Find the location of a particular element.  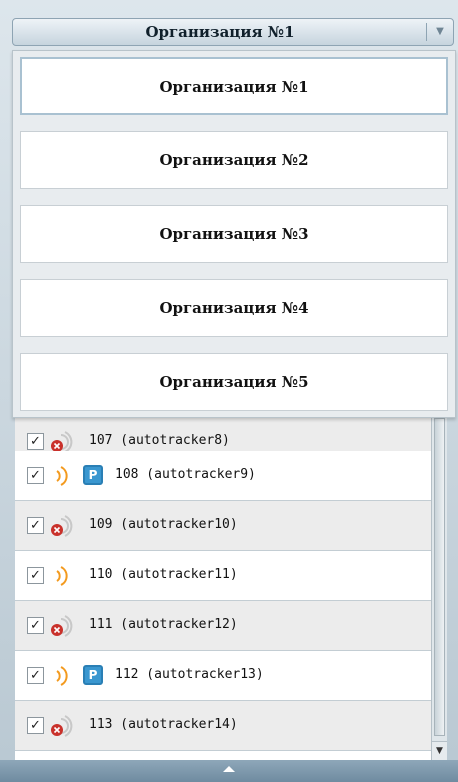

table-row: ✓ P 108 (autotracker9) is located at coordinates (223, 476).